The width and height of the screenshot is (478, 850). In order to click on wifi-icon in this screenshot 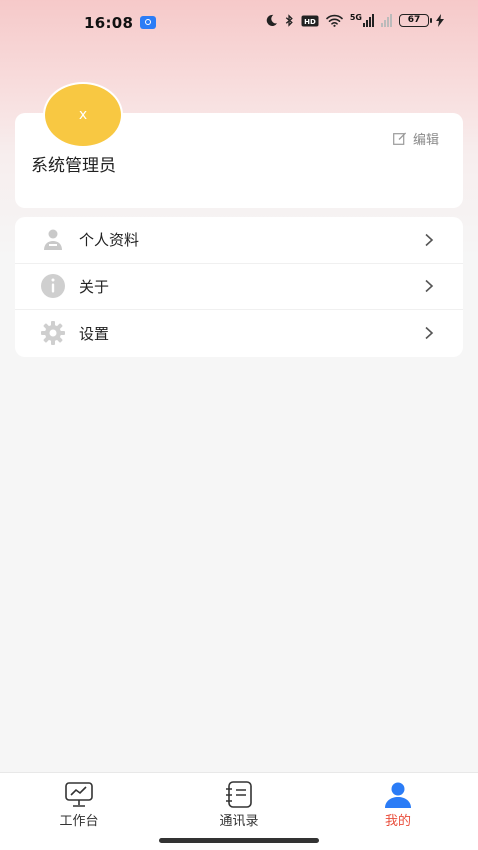, I will do `click(334, 20)`.